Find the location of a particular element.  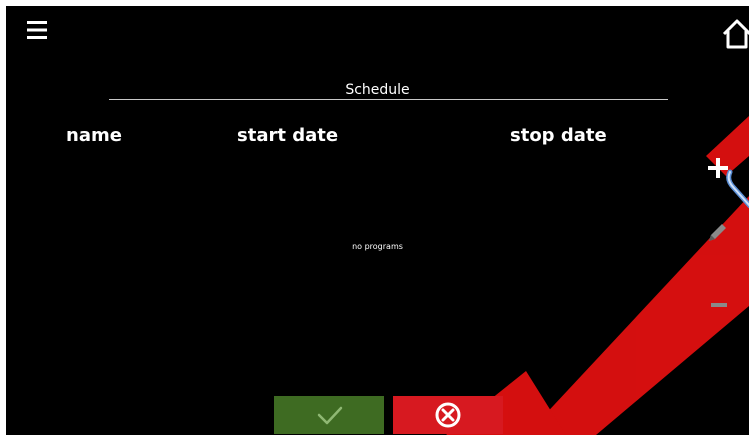

cancel-circle-x-icon is located at coordinates (448, 415).